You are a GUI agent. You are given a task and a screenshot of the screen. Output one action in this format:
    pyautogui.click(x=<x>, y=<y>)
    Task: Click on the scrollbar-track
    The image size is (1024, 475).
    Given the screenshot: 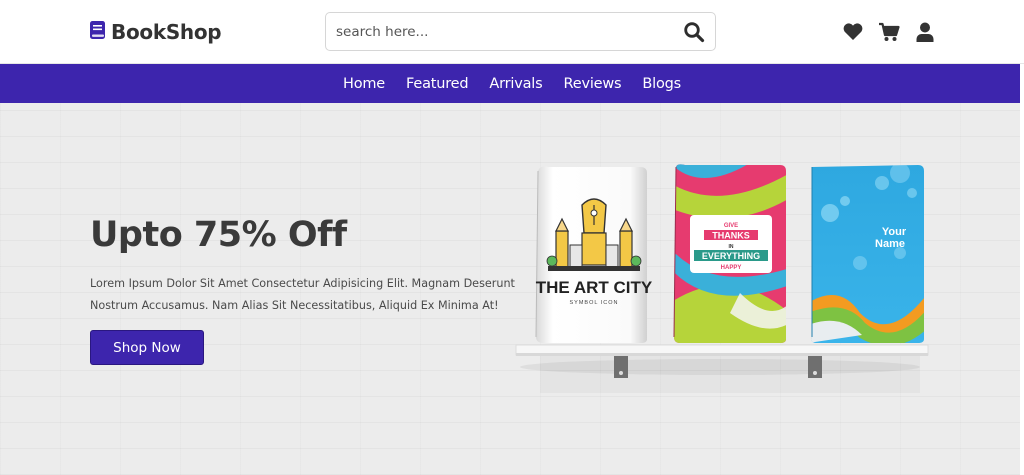 What is the action you would take?
    pyautogui.click(x=1022, y=269)
    